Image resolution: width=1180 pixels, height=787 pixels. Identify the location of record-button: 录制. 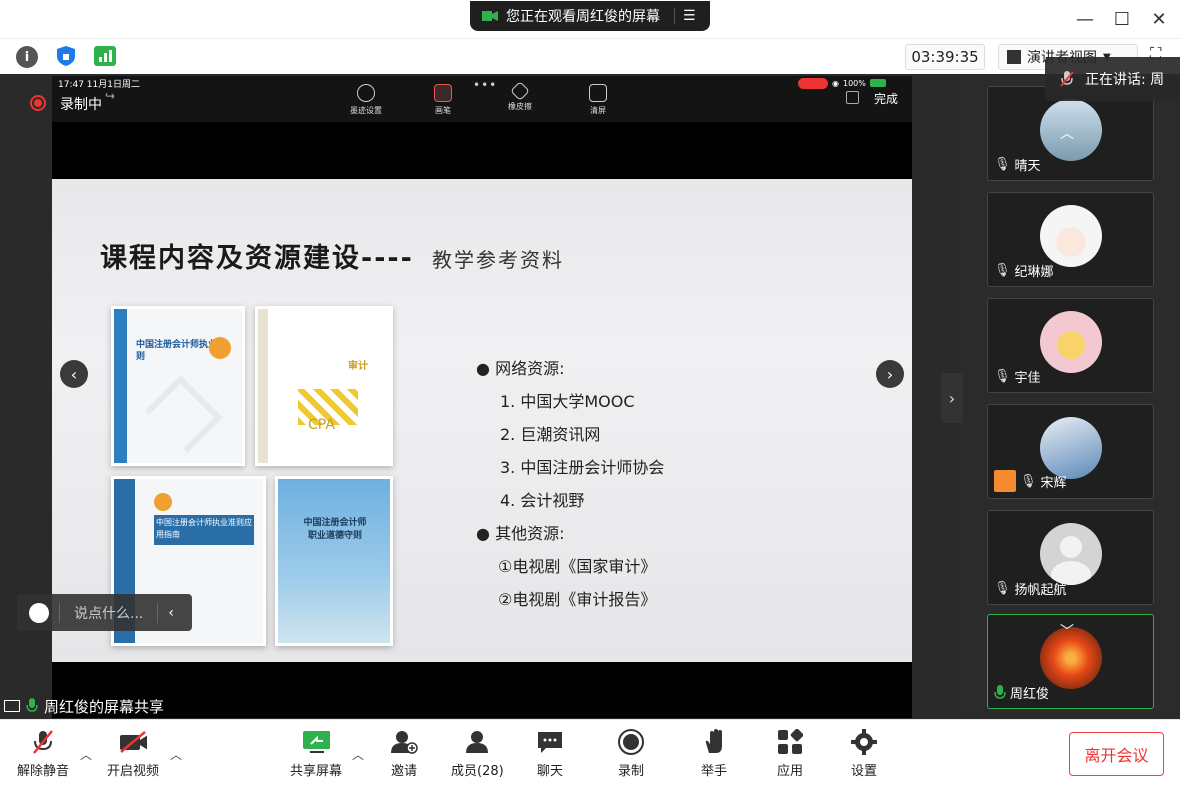
(631, 754).